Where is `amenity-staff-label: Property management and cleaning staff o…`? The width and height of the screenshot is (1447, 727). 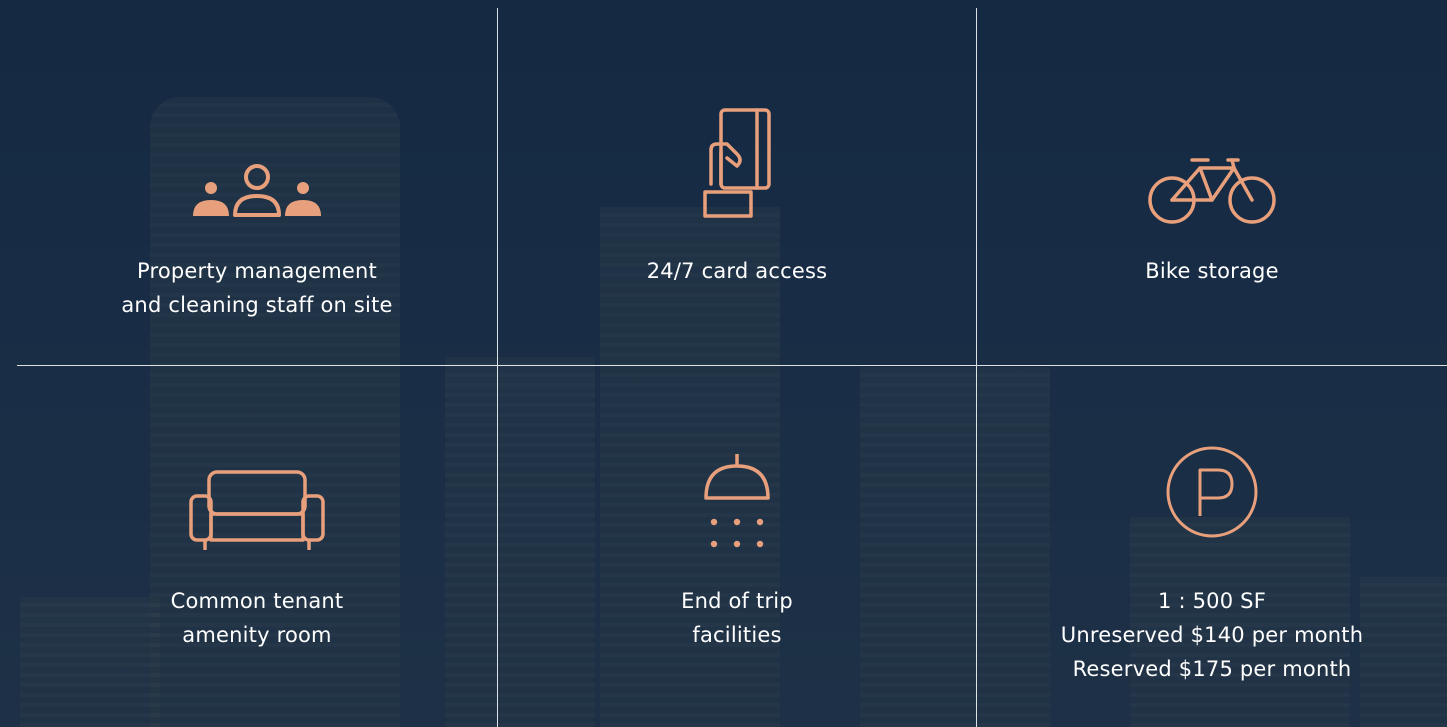
amenity-staff-label: Property management and cleaning staff o… is located at coordinates (257, 288).